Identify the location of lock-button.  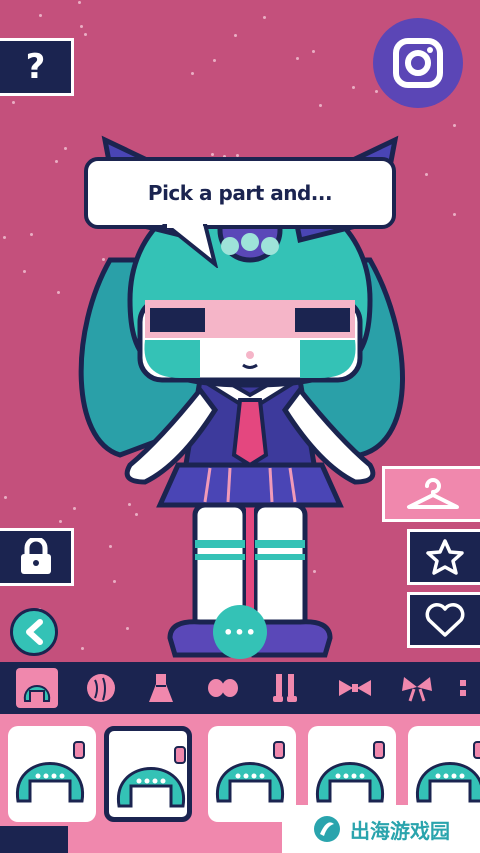
(37, 557).